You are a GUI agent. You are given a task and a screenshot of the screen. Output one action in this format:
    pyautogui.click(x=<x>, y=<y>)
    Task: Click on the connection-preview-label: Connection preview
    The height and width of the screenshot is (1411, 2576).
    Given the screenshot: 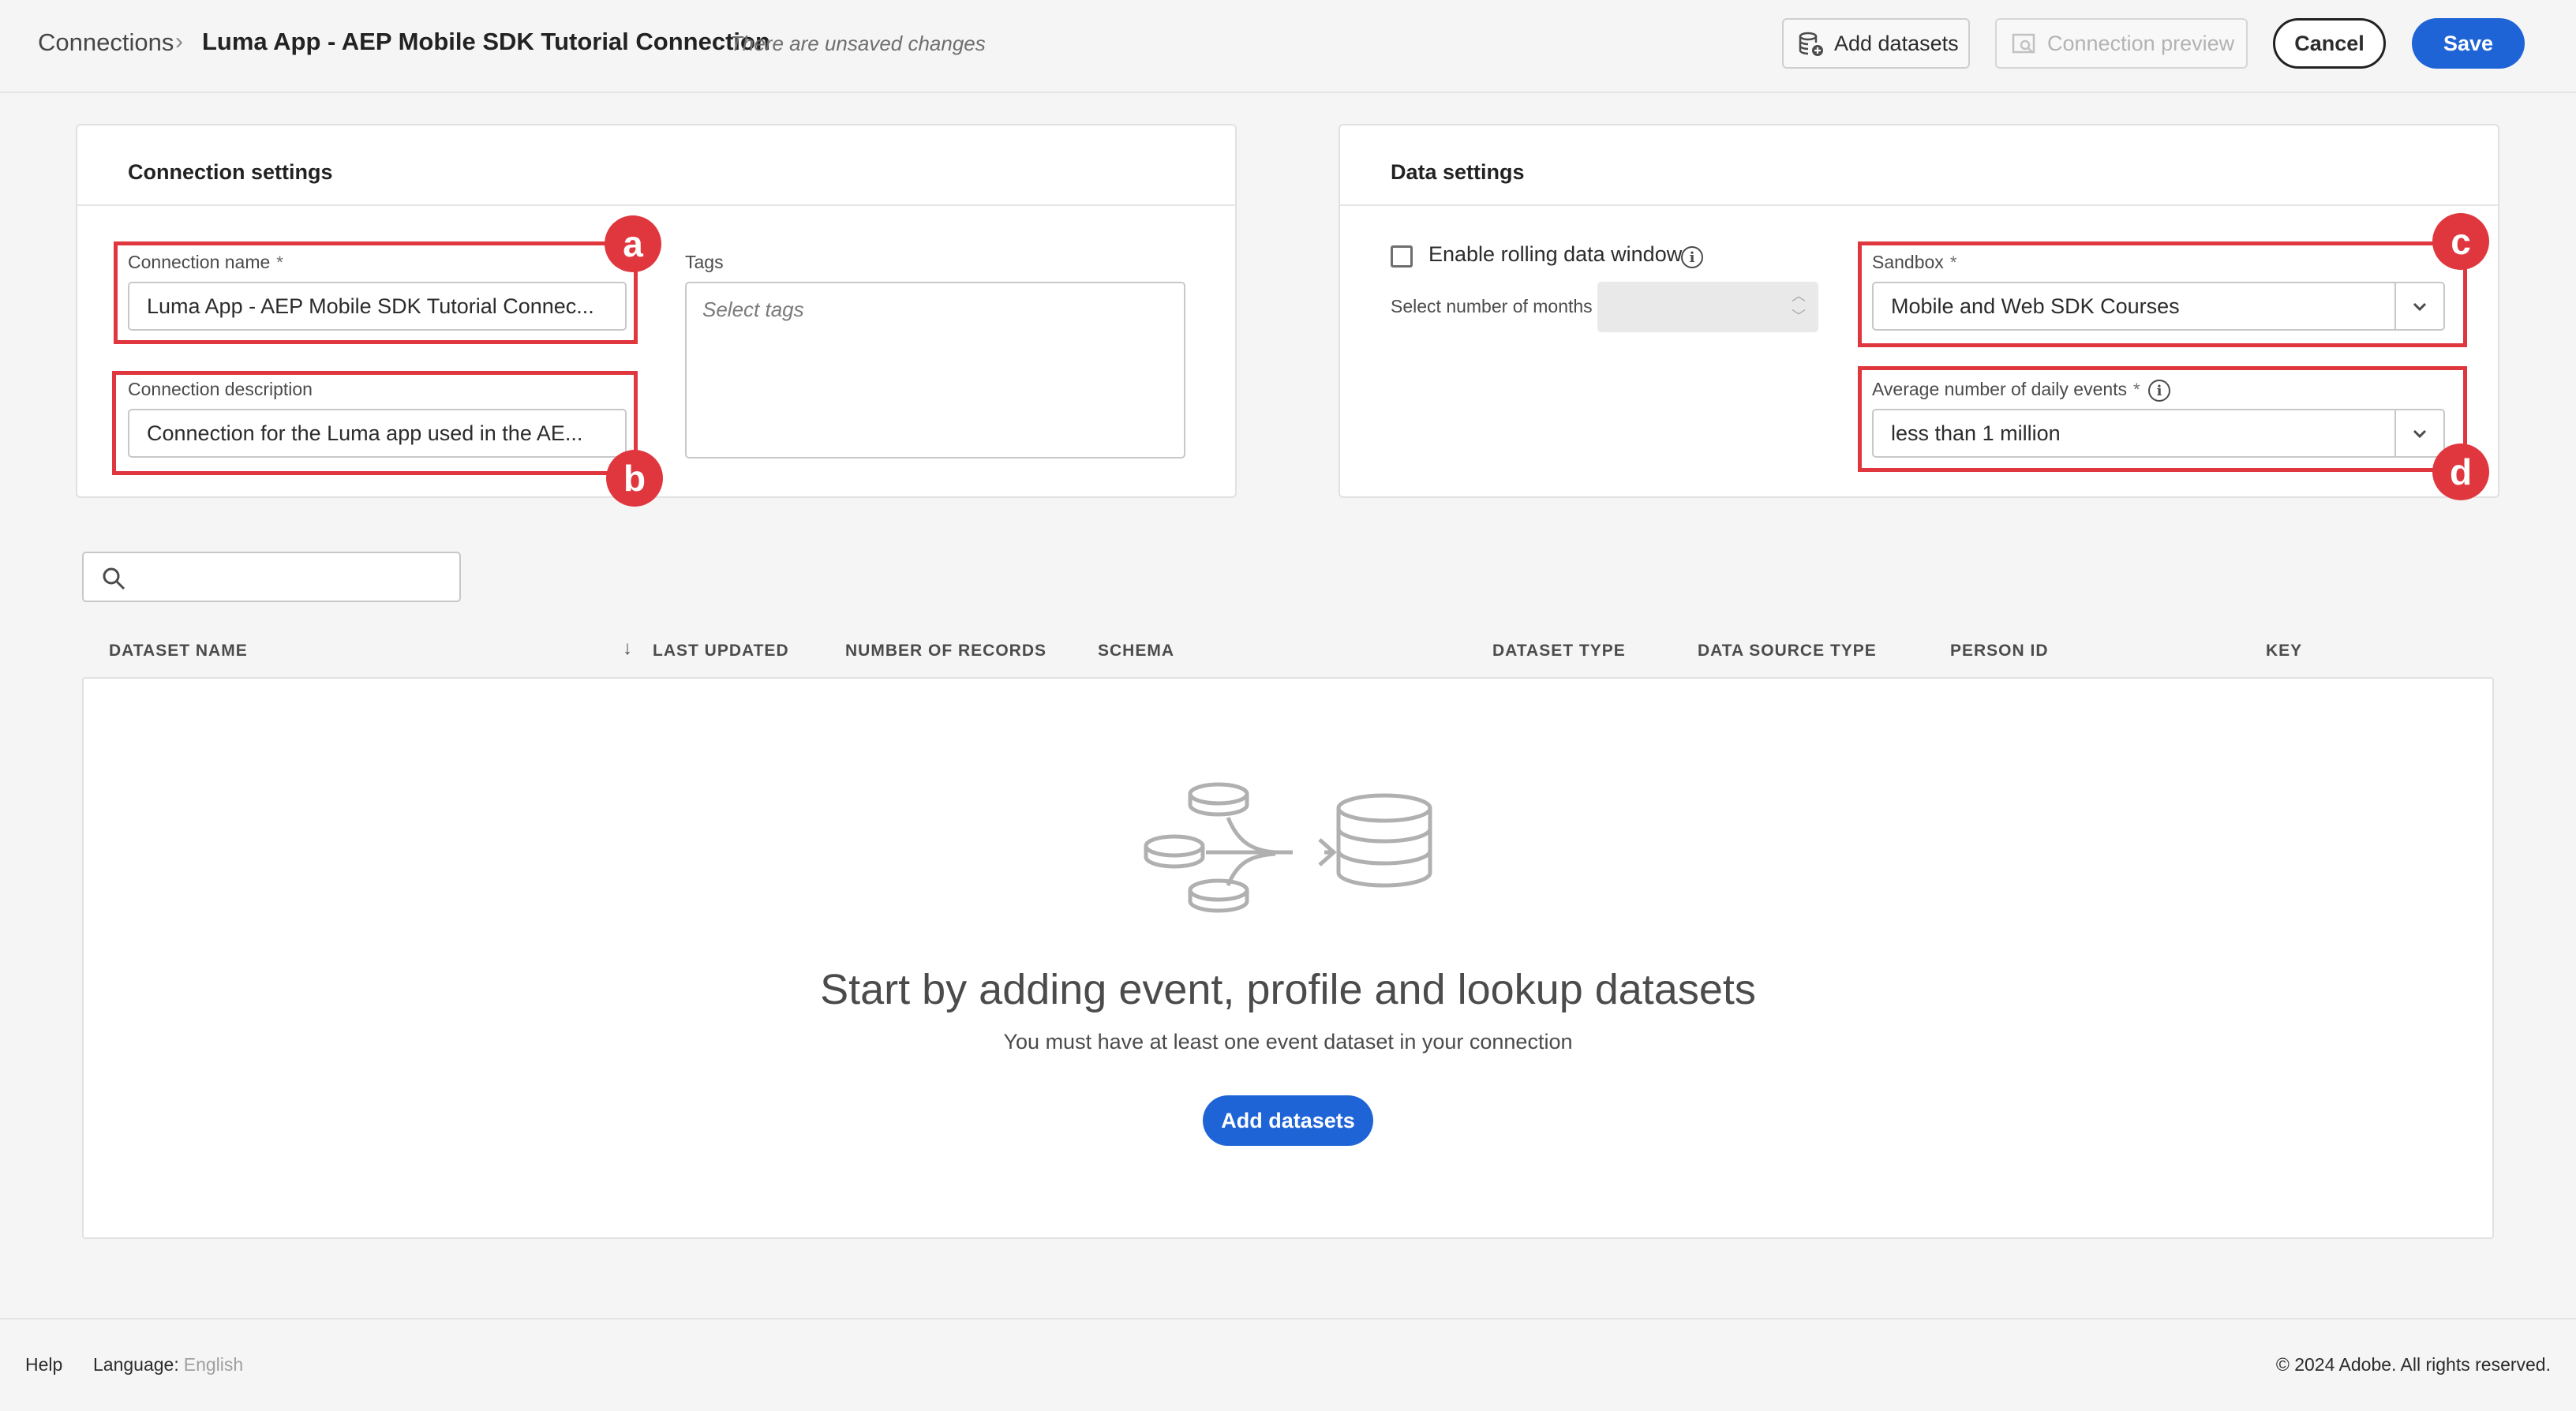 What is the action you would take?
    pyautogui.click(x=2141, y=43)
    